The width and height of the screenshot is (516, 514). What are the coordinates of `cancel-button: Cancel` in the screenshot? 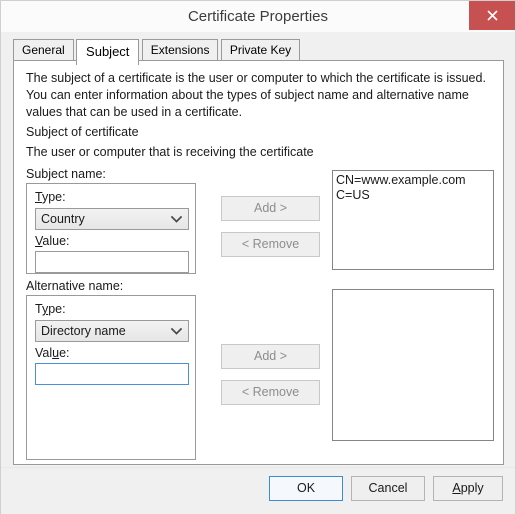 It's located at (388, 488).